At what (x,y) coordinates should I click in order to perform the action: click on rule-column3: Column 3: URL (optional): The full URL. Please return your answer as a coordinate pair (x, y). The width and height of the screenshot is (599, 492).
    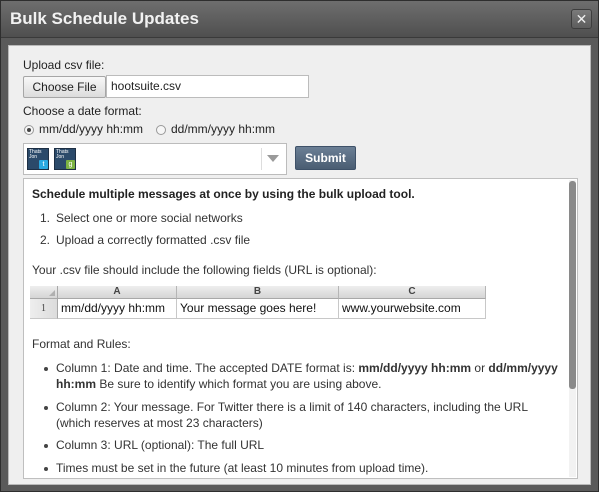
    Looking at the image, I should click on (160, 445).